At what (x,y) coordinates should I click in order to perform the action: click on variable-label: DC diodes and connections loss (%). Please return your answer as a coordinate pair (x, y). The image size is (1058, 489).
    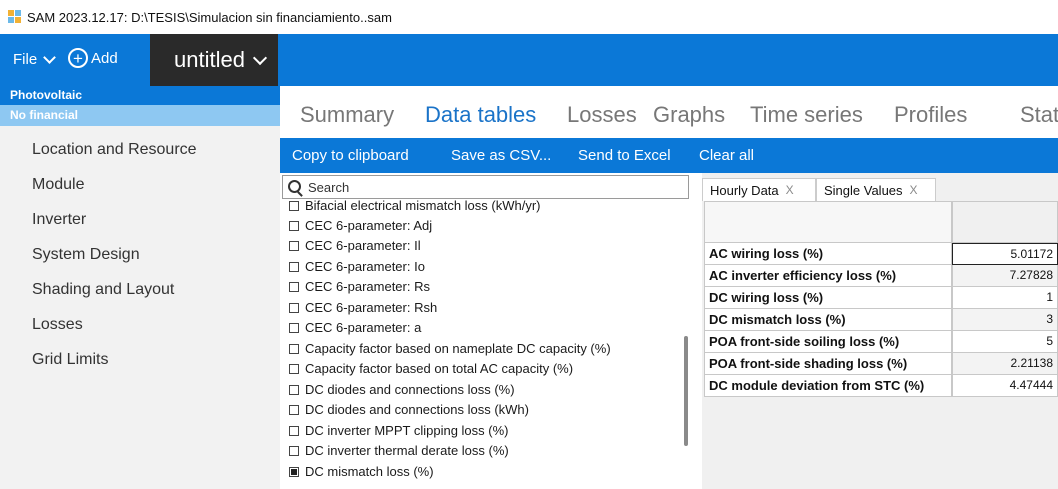
    Looking at the image, I should click on (410, 389).